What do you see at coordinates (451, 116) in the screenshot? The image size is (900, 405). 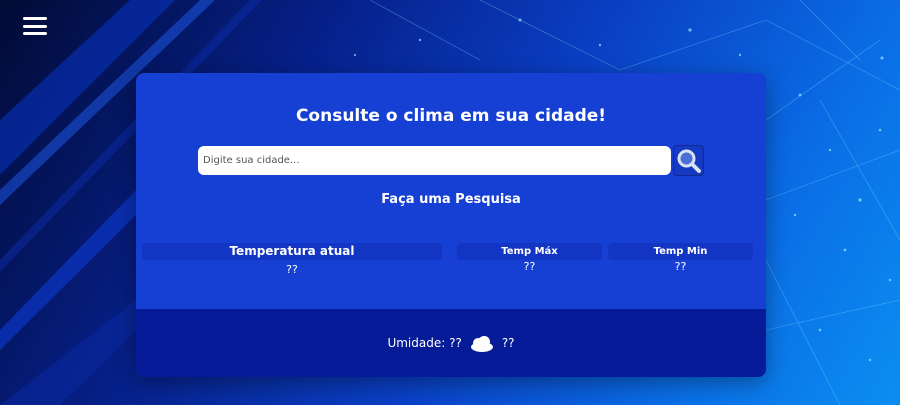 I see `page-title: Consulte o clima em sua cidade!` at bounding box center [451, 116].